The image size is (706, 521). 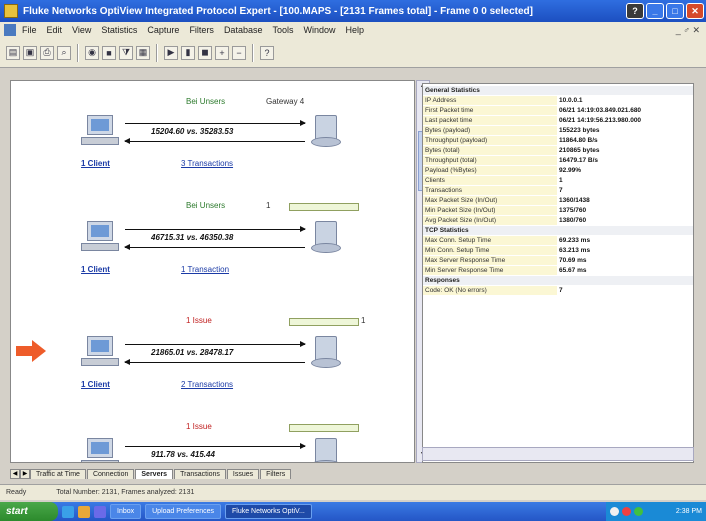 What do you see at coordinates (625, 120) in the screenshot?
I see `stats-value: 06/21 14:19:56.213.980.000` at bounding box center [625, 120].